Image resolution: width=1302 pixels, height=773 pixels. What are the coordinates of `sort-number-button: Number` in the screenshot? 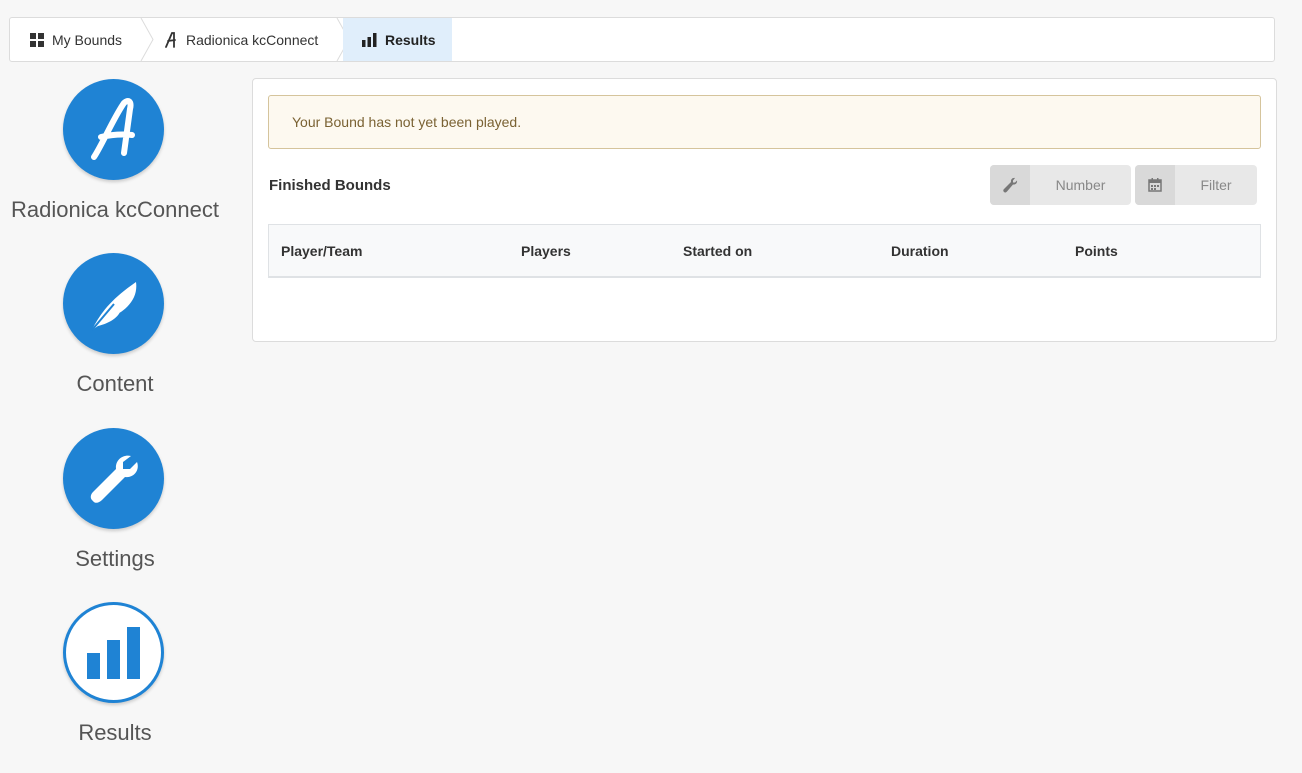 It's located at (1060, 185).